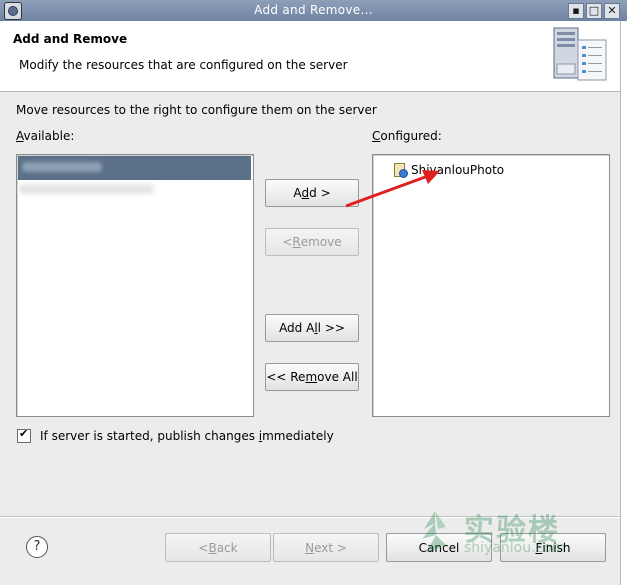  Describe the element at coordinates (594, 11) in the screenshot. I see `maximize-icon: □` at that location.